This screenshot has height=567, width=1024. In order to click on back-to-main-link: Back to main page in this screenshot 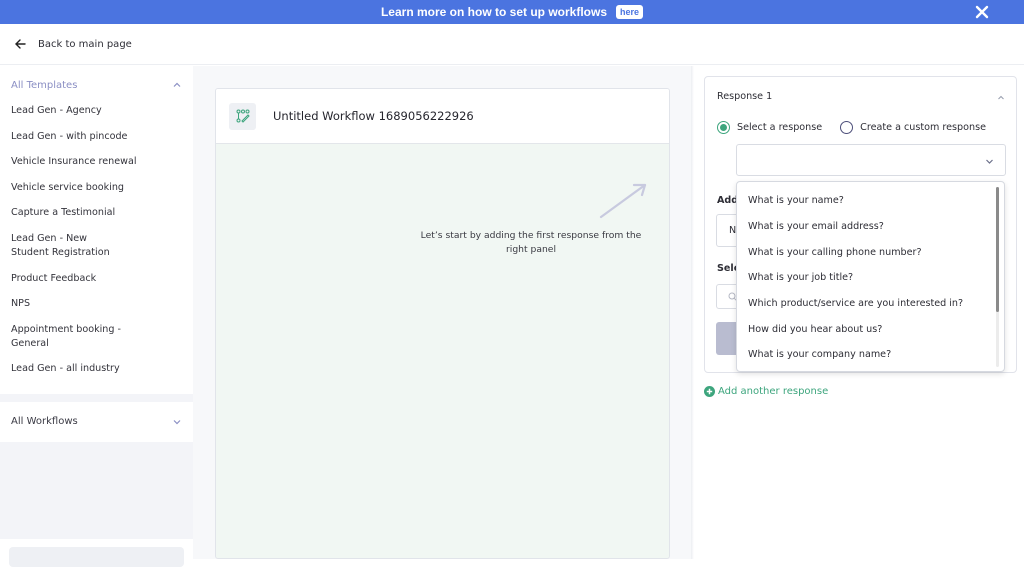, I will do `click(85, 44)`.